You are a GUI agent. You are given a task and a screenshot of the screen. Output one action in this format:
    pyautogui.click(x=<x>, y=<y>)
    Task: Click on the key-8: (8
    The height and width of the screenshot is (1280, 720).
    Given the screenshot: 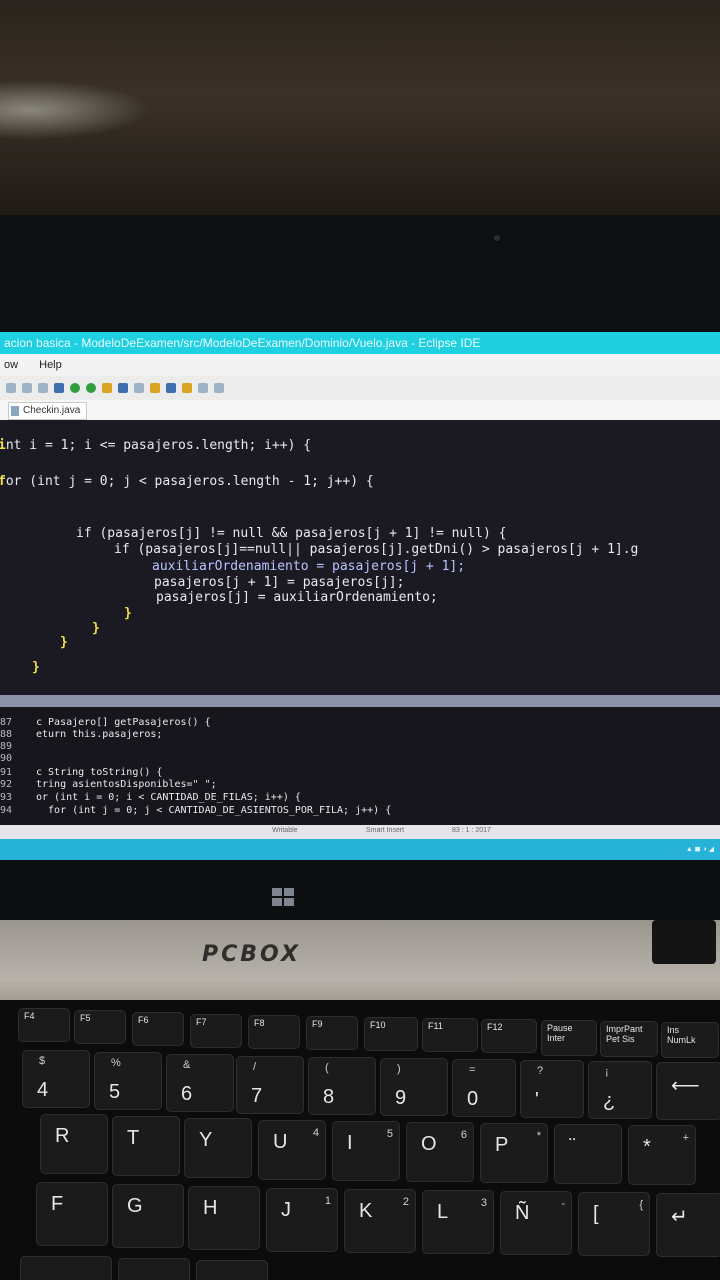 What is the action you would take?
    pyautogui.click(x=342, y=1086)
    